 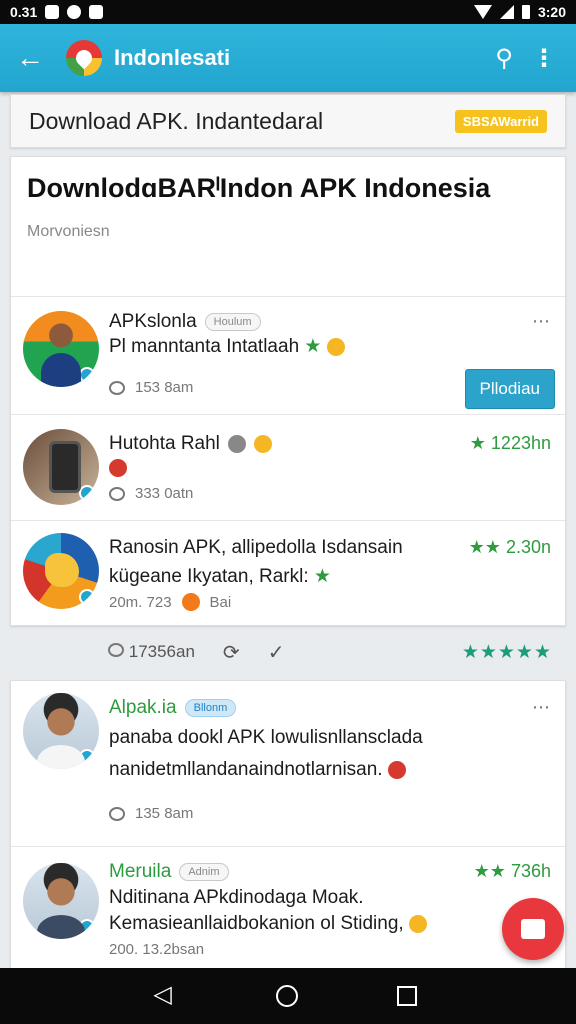 What do you see at coordinates (164, 493) in the screenshot?
I see `post-meta-text: 333 0atn` at bounding box center [164, 493].